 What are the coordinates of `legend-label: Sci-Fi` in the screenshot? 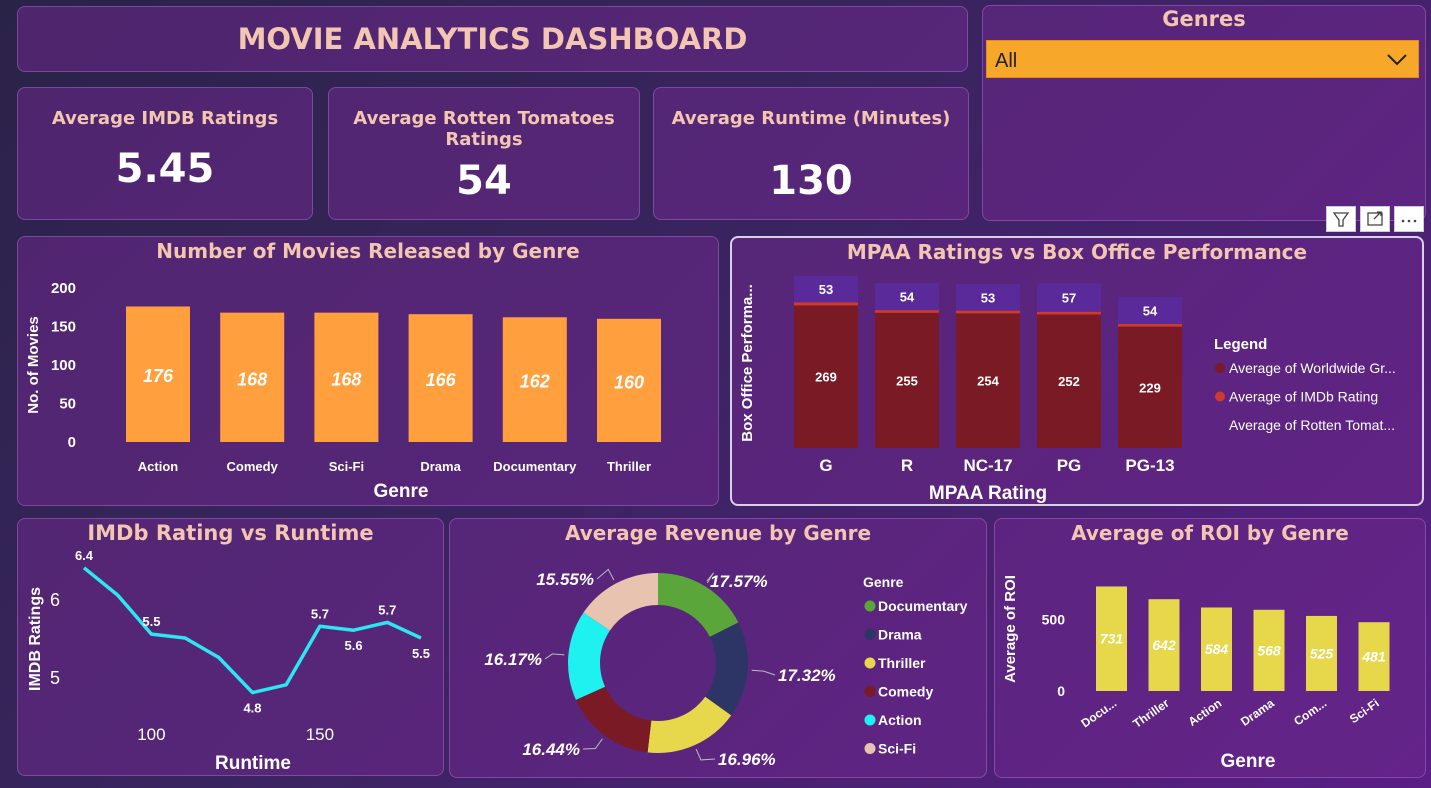 It's located at (897, 749).